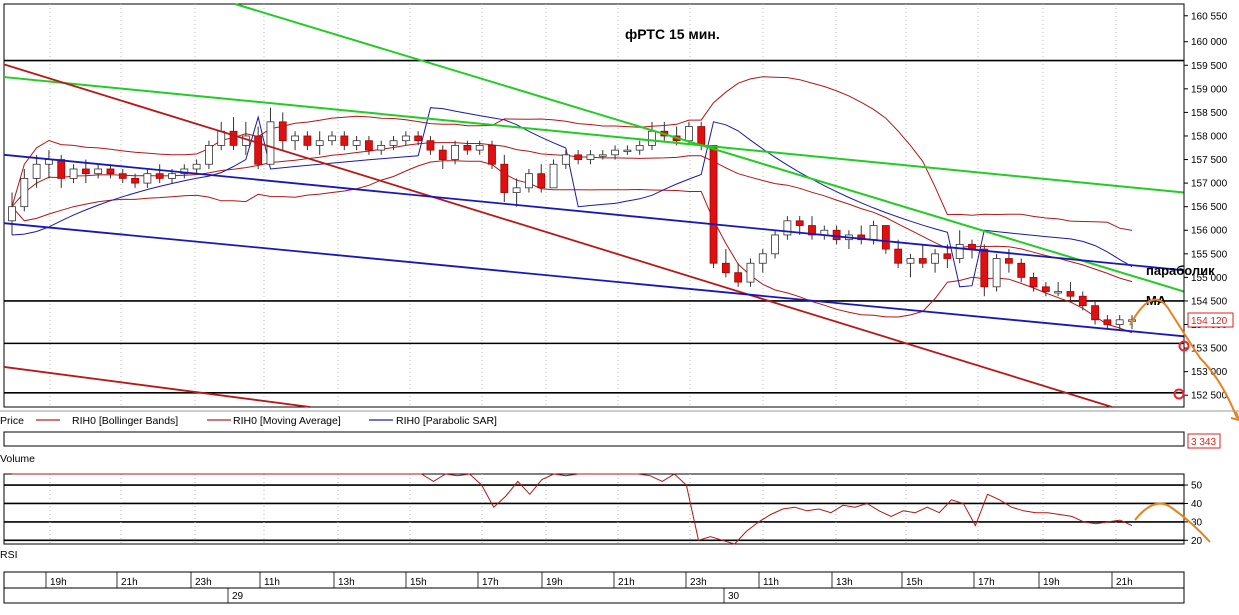 The height and width of the screenshot is (615, 1239). Describe the element at coordinates (1197, 522) in the screenshot. I see `rsi-tick-label: 30` at that location.